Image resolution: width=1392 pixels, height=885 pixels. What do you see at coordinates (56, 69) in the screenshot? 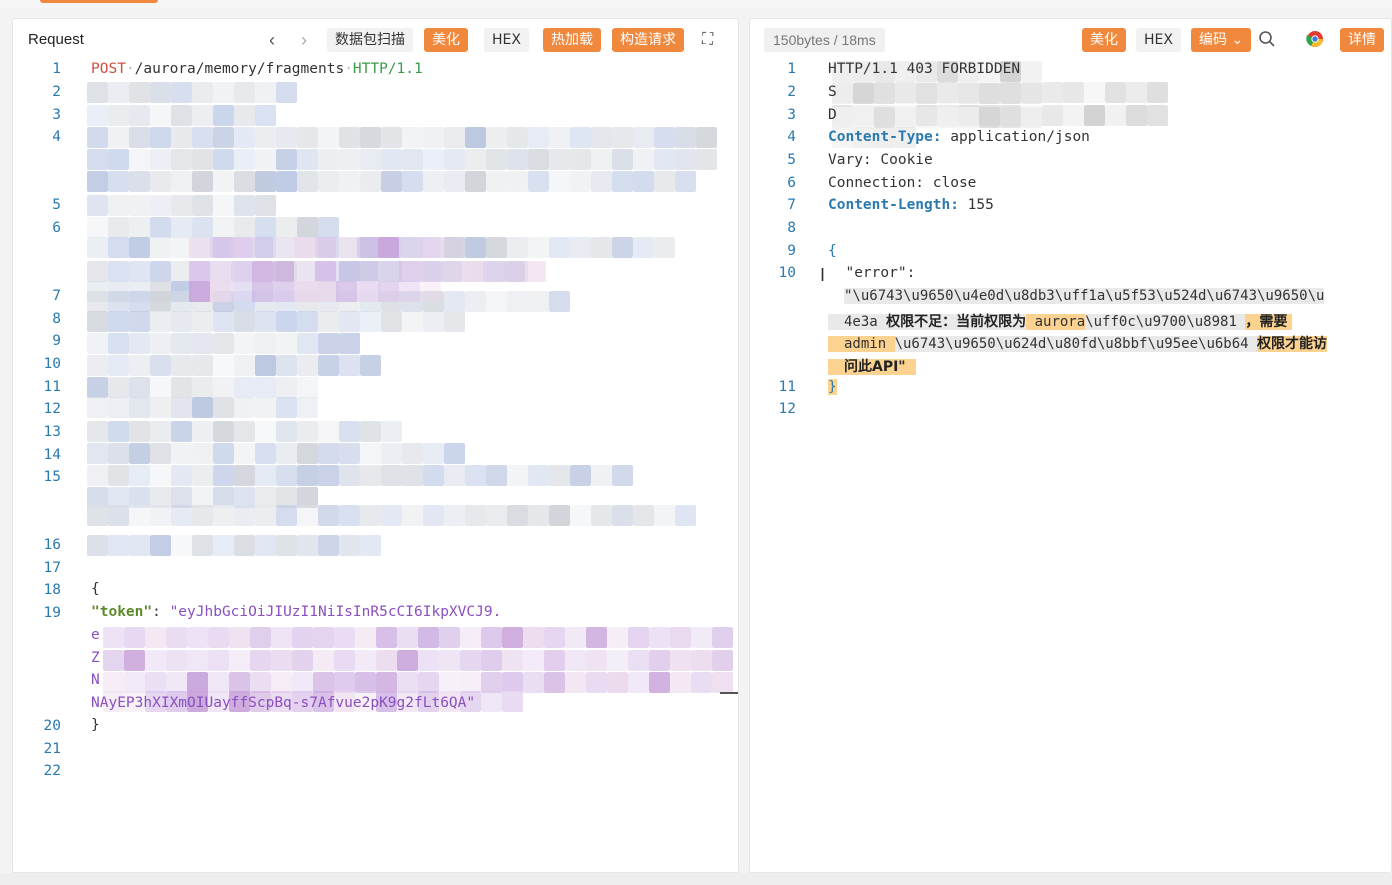
I see `line-number: 1` at bounding box center [56, 69].